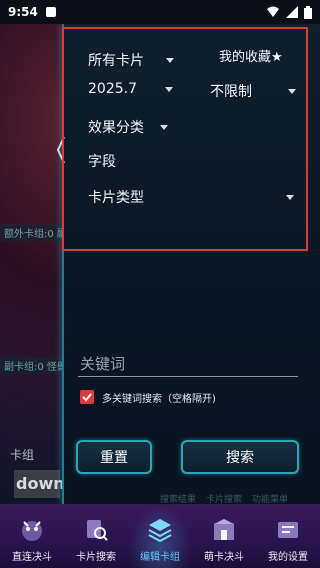  I want to click on deck-edit-icon, so click(160, 530).